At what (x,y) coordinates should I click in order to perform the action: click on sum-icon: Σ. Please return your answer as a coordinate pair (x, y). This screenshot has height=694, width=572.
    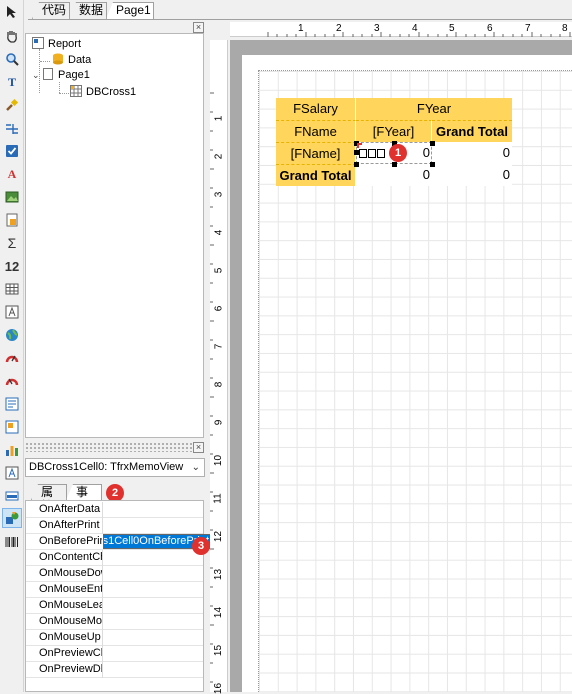
    Looking at the image, I should click on (12, 243).